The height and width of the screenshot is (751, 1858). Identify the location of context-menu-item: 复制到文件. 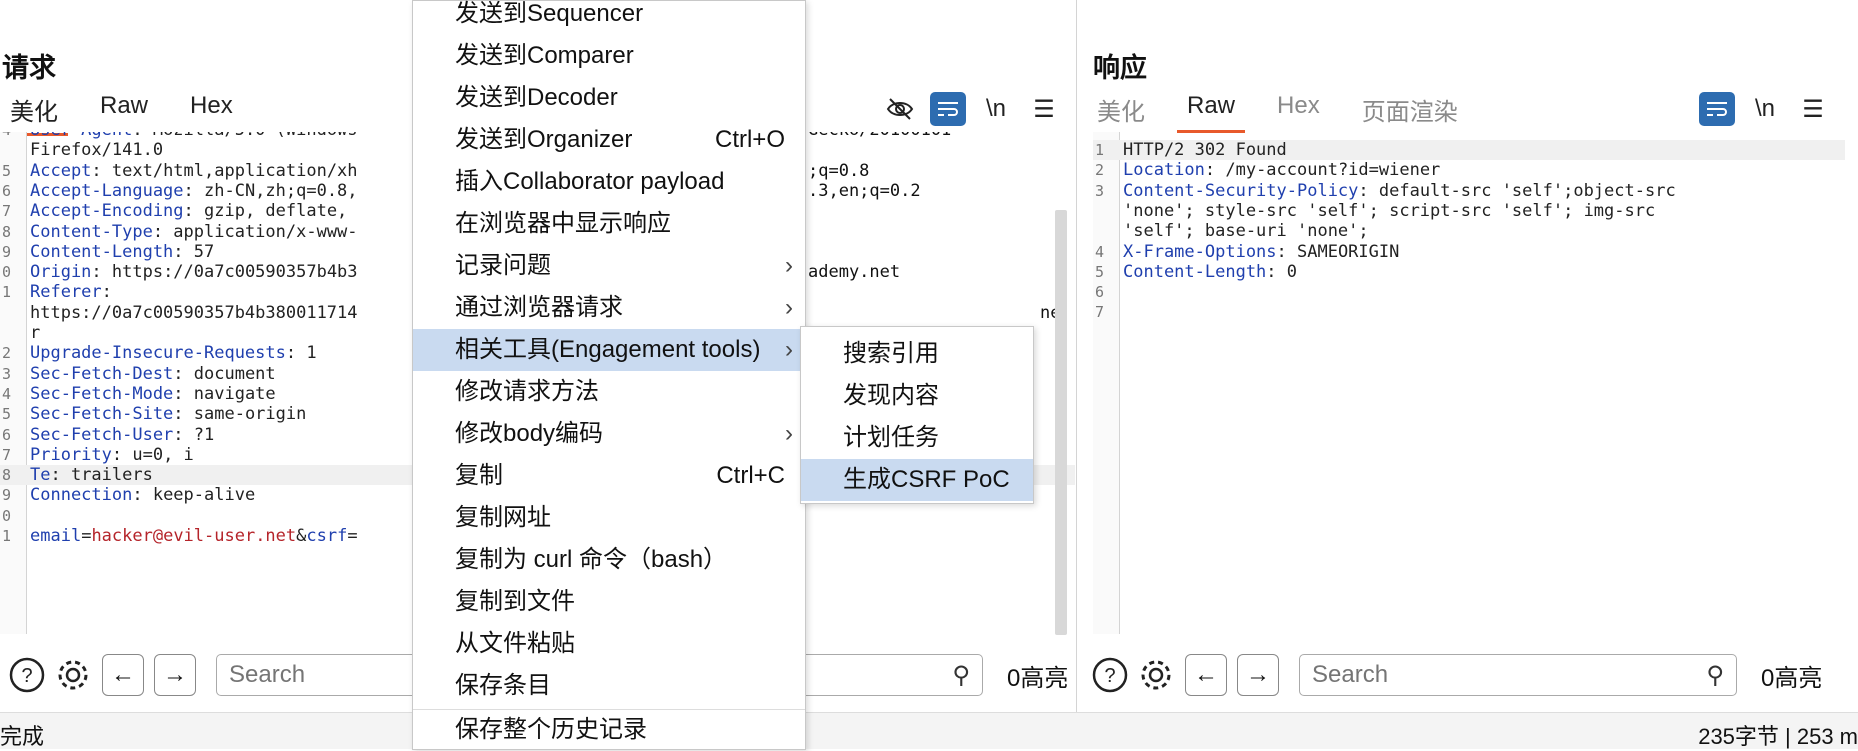
(609, 602).